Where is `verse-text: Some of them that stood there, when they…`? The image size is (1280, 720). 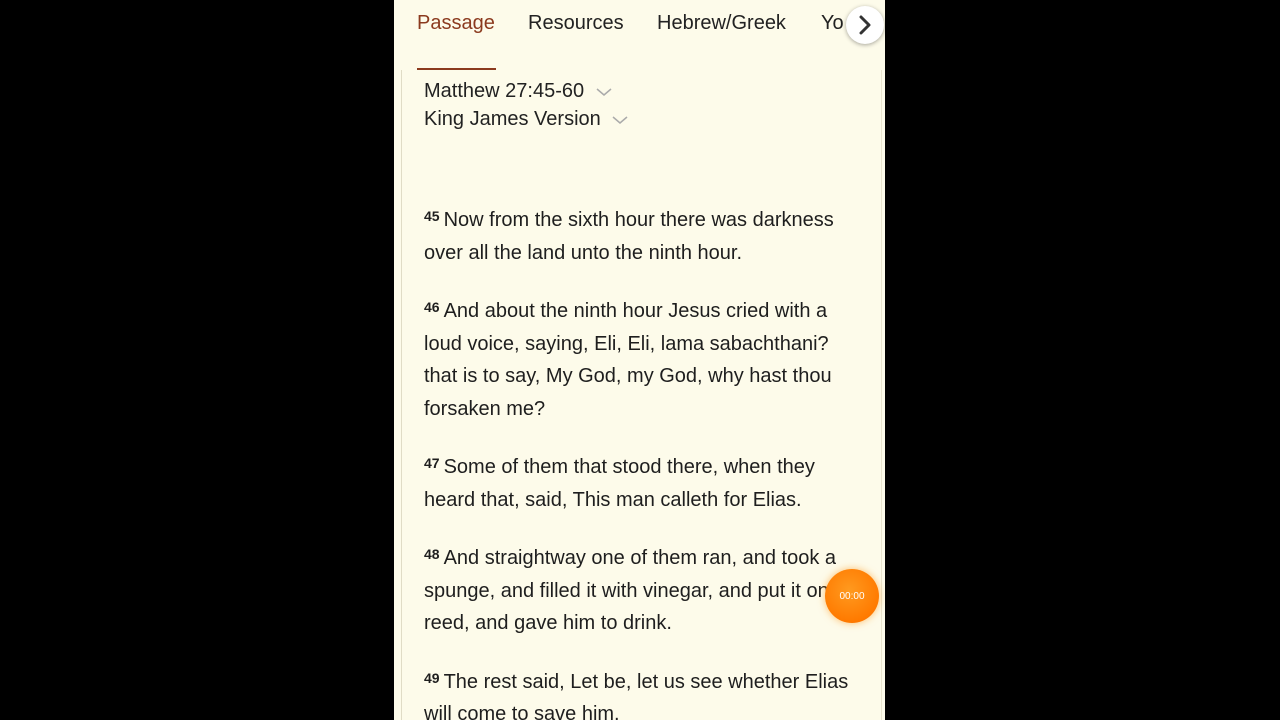
verse-text: Some of them that stood there, when they… is located at coordinates (619, 483).